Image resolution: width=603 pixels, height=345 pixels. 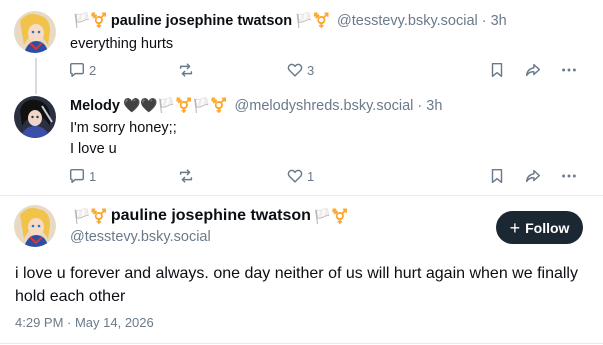 I want to click on main-author-name-row: 🏳️⚧️ pauline josephine twatson 🏳️⚧️, so click(x=211, y=216).